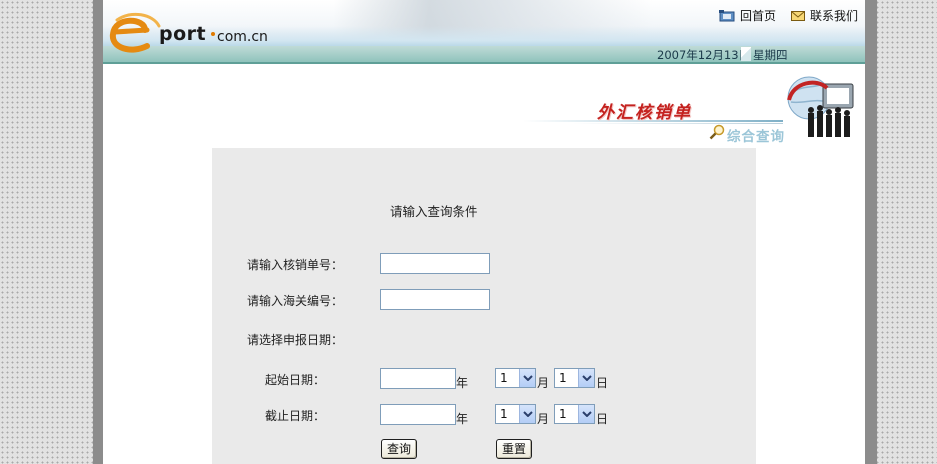  What do you see at coordinates (418, 414) in the screenshot?
I see `end-year-input` at bounding box center [418, 414].